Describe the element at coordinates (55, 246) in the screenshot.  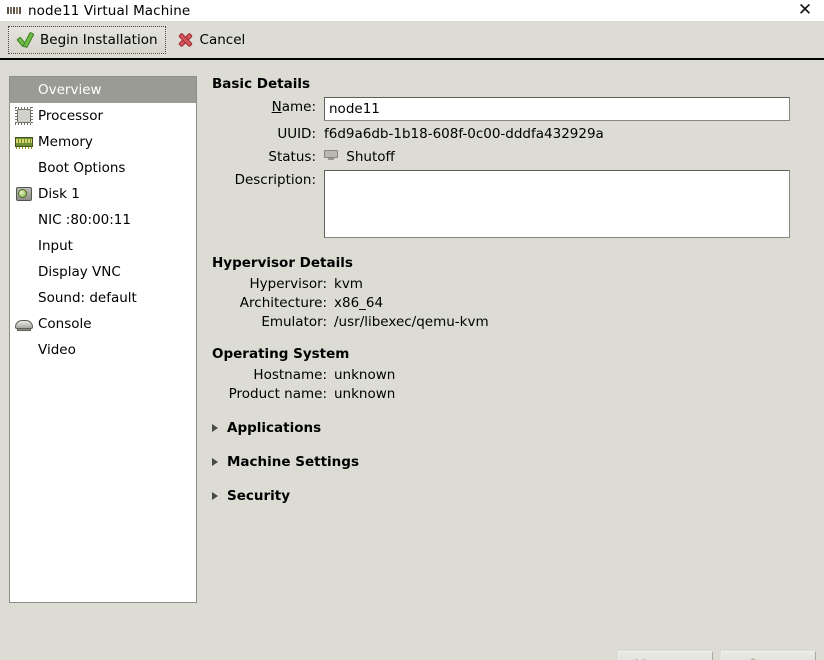
I see `sidebar-item-label: Input` at that location.